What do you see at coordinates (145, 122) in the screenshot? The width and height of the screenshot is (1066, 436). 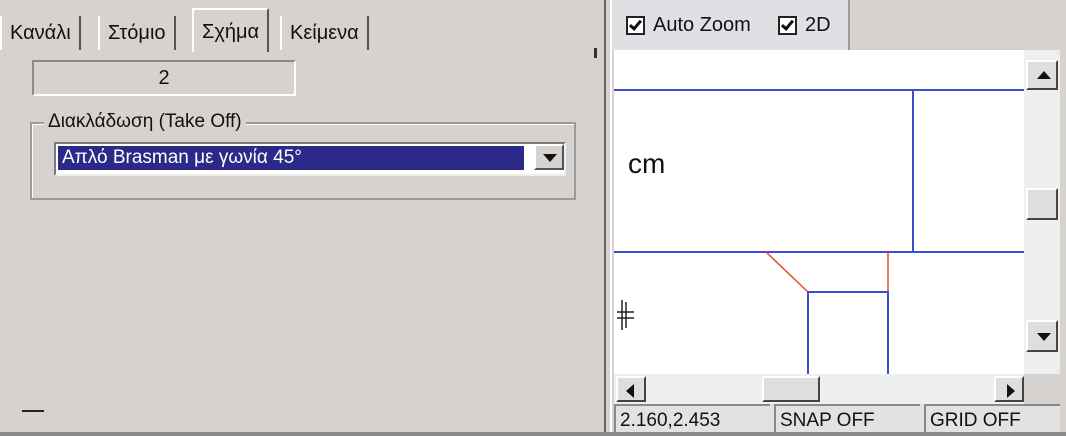 I see `takeoff-group-label: Διακλάδωση (Take Off)` at bounding box center [145, 122].